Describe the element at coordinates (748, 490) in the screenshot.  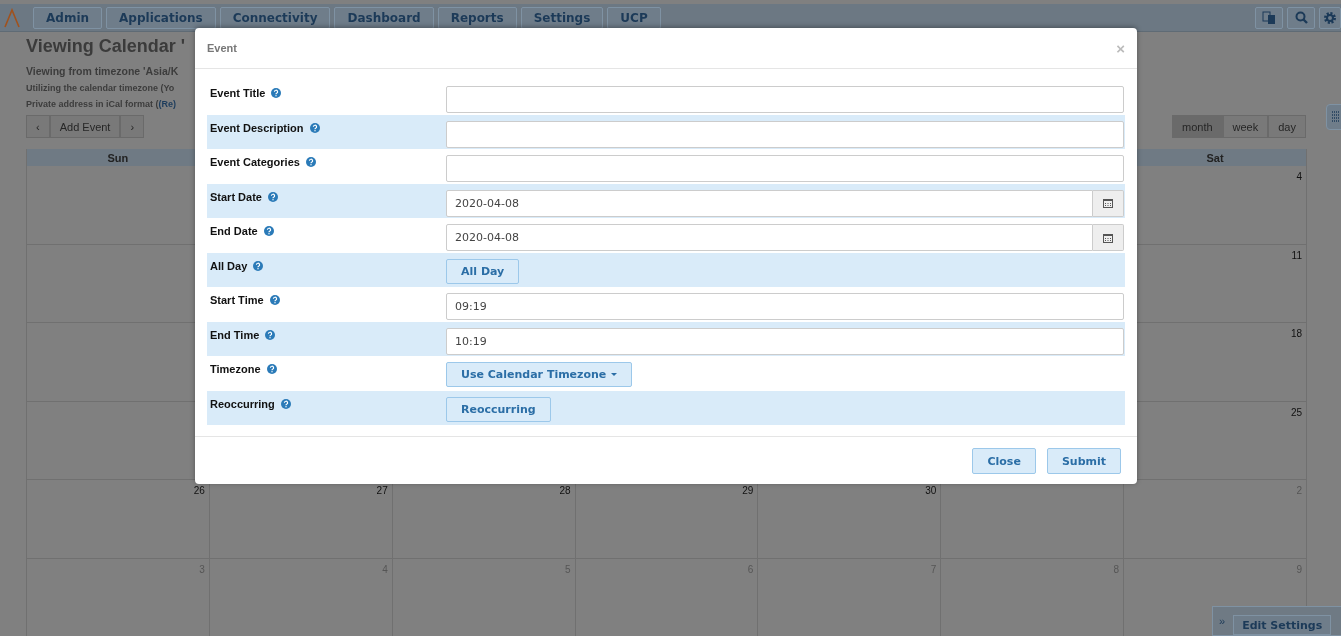
I see `day-number: 29` at that location.